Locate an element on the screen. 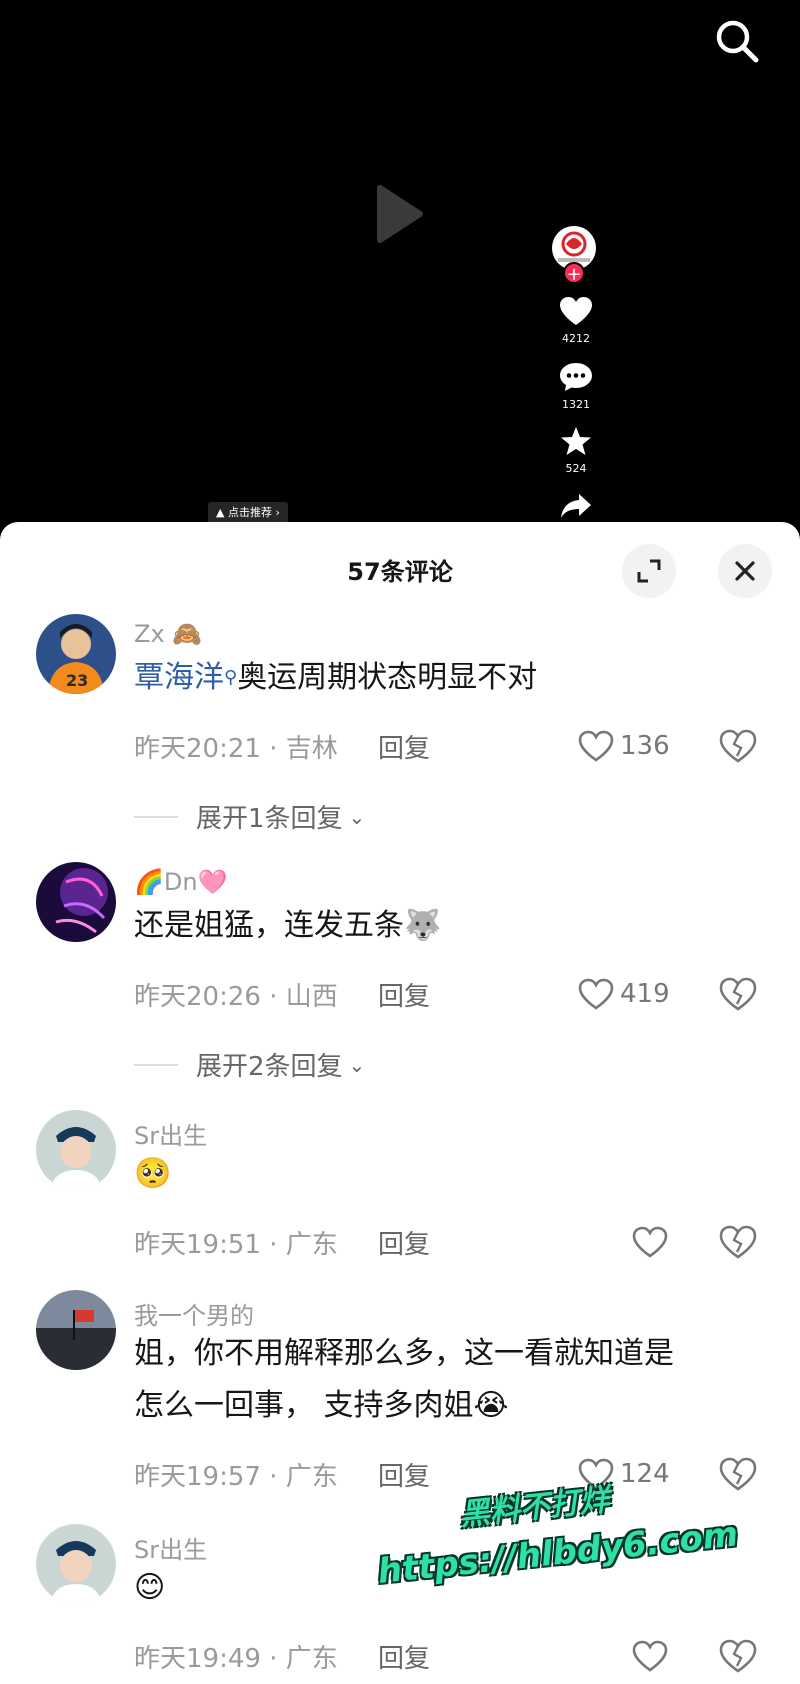 This screenshot has height=1684, width=800. expand-sheet-button is located at coordinates (649, 571).